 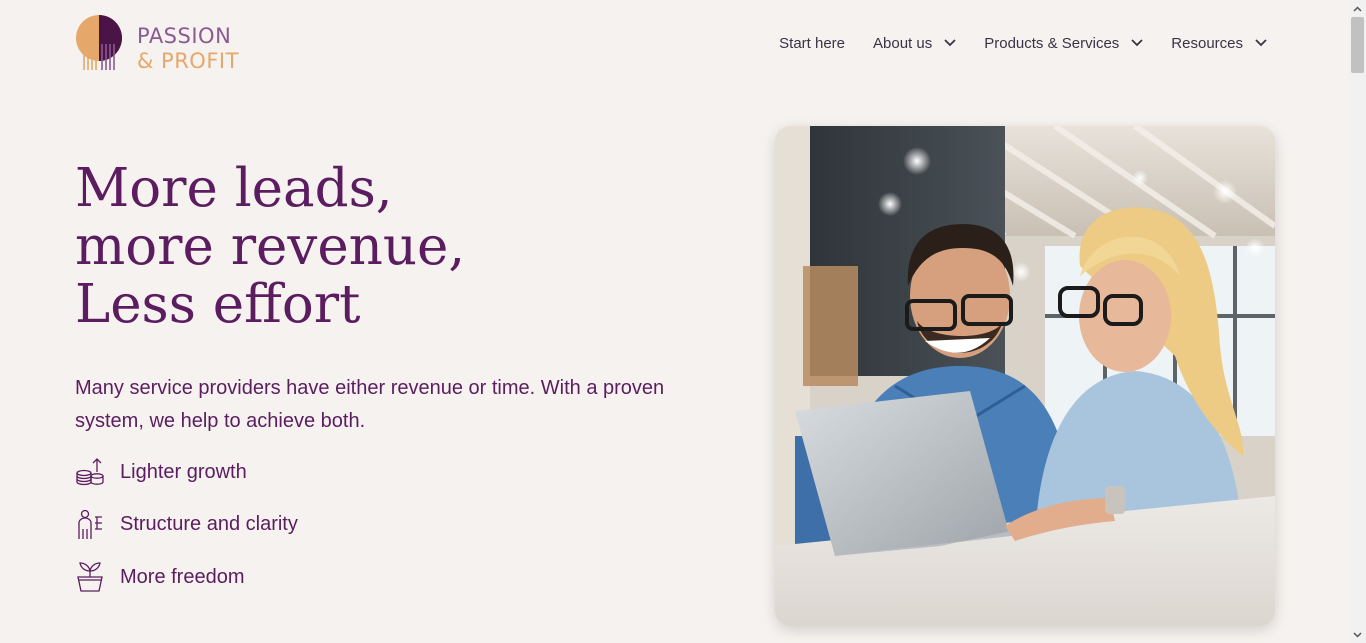 I want to click on chevron-up-icon, so click(x=1357, y=8).